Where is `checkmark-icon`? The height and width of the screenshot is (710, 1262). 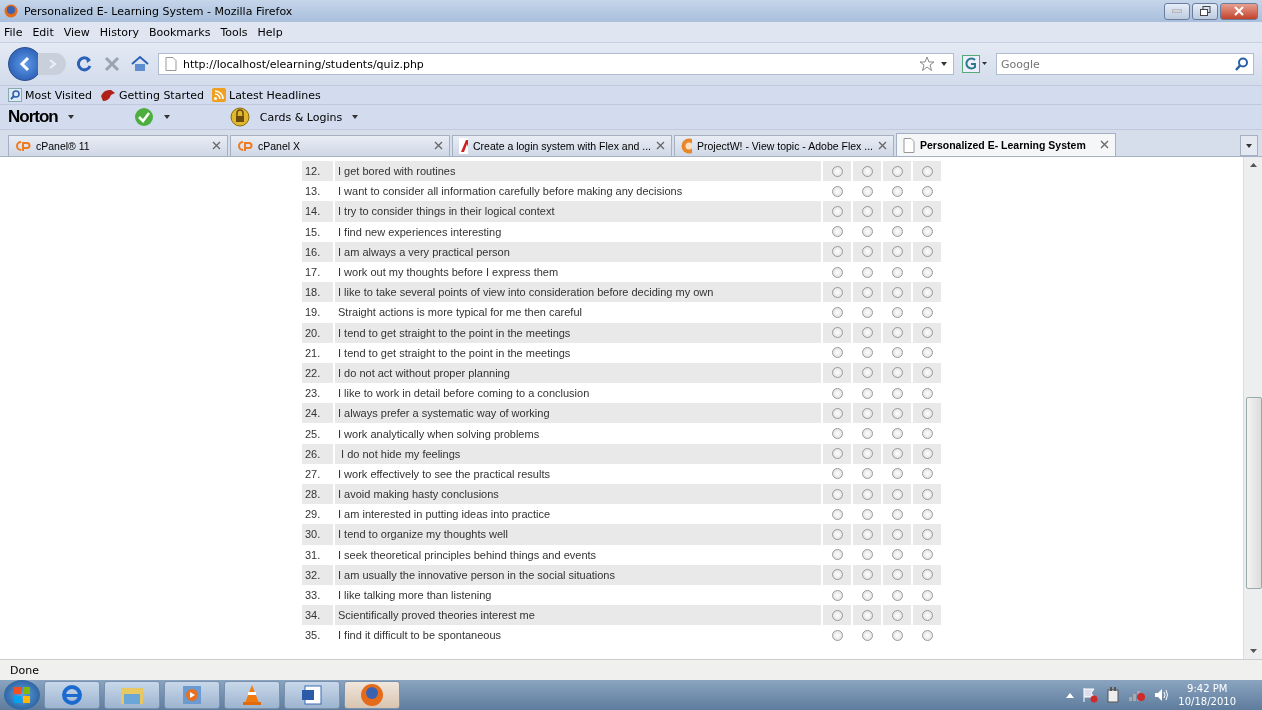 checkmark-icon is located at coordinates (143, 117).